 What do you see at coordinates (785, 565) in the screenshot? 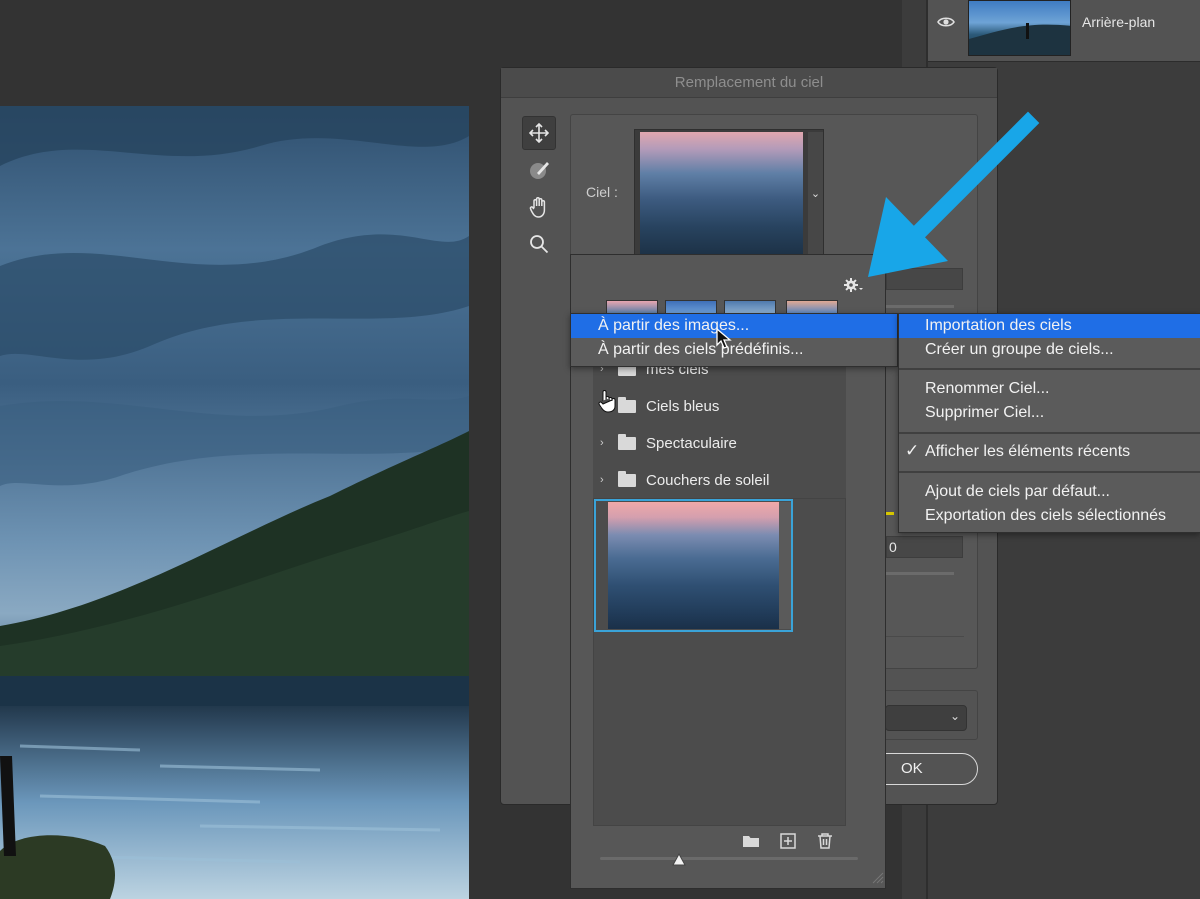
I see `thumb-edge` at bounding box center [785, 565].